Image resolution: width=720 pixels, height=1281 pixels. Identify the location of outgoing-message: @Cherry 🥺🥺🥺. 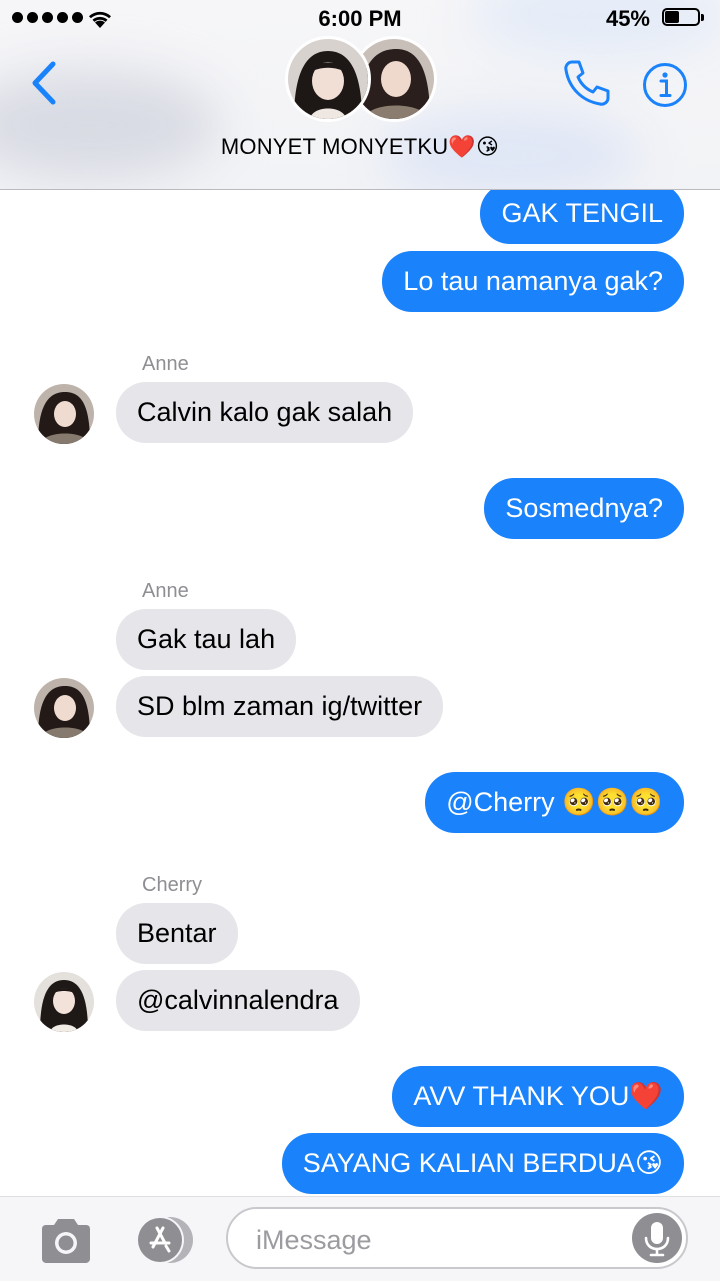
(554, 802).